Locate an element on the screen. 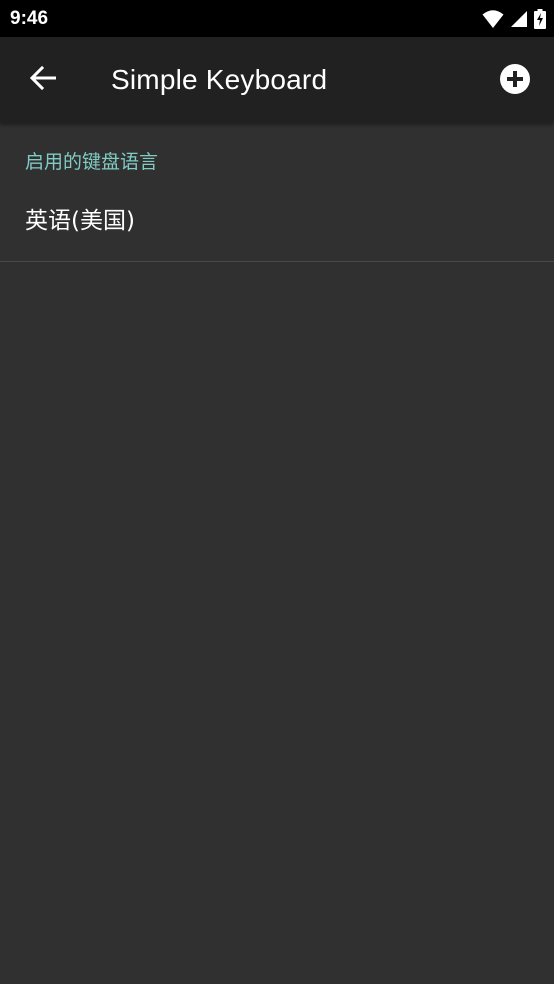 The width and height of the screenshot is (554, 984). add-language-button is located at coordinates (515, 81).